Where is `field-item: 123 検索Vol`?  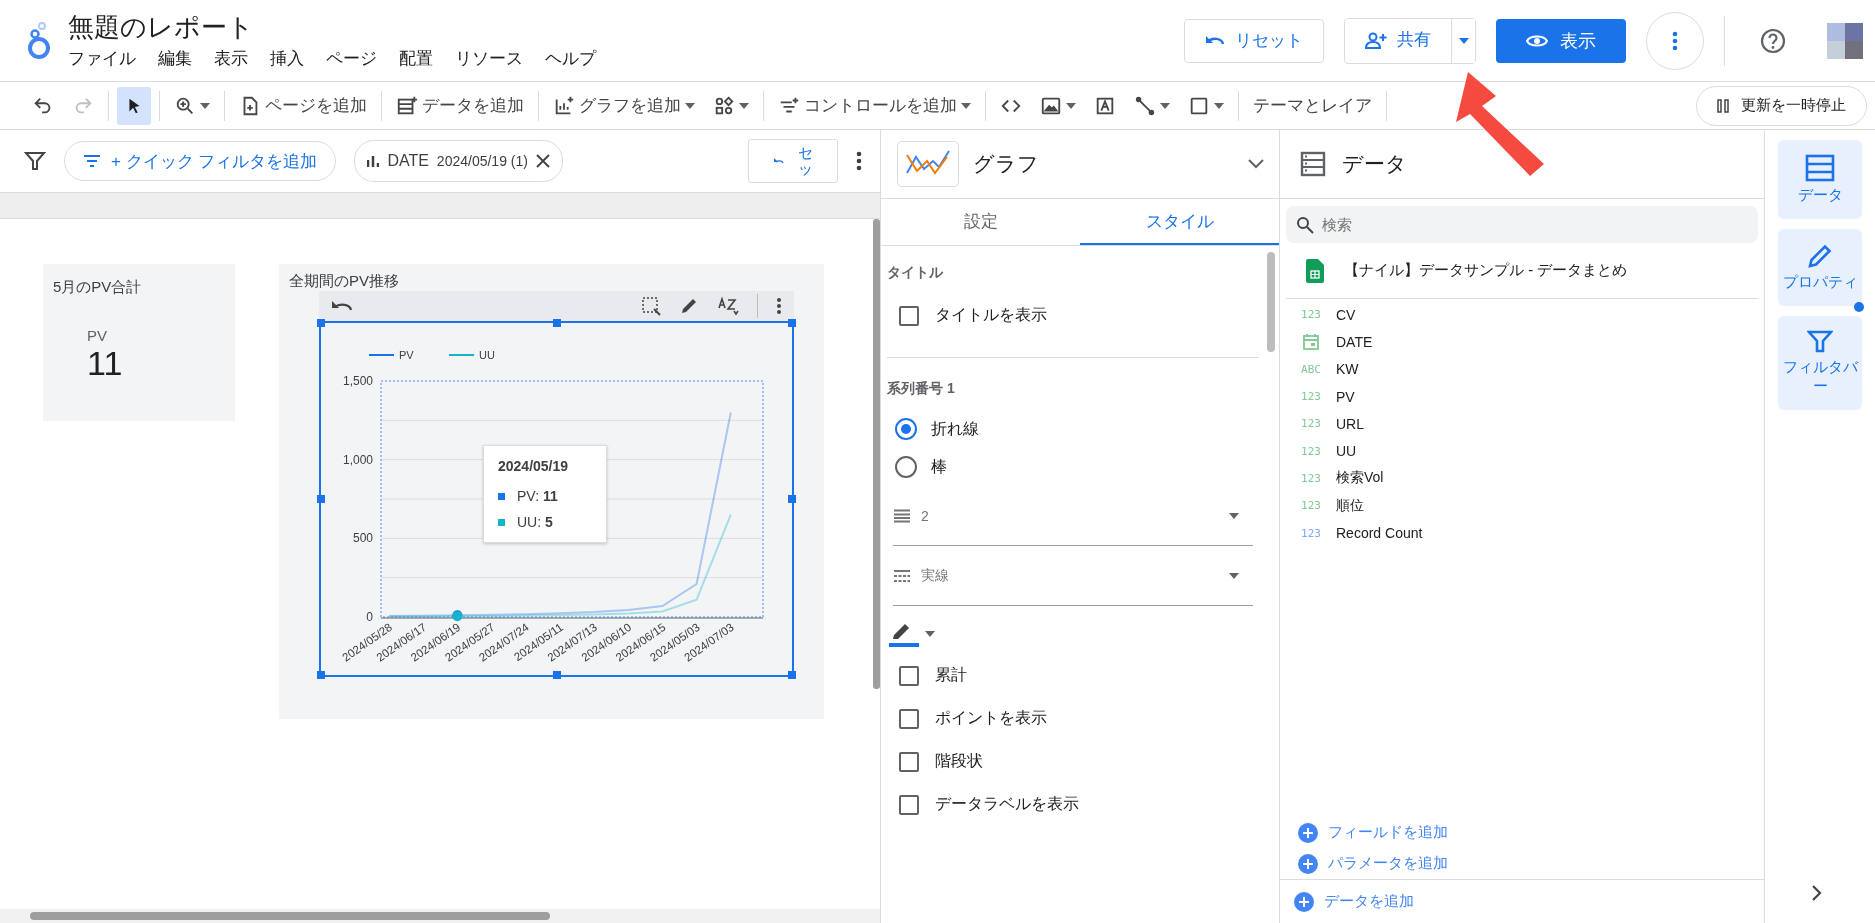
field-item: 123 検索Vol is located at coordinates (1522, 478).